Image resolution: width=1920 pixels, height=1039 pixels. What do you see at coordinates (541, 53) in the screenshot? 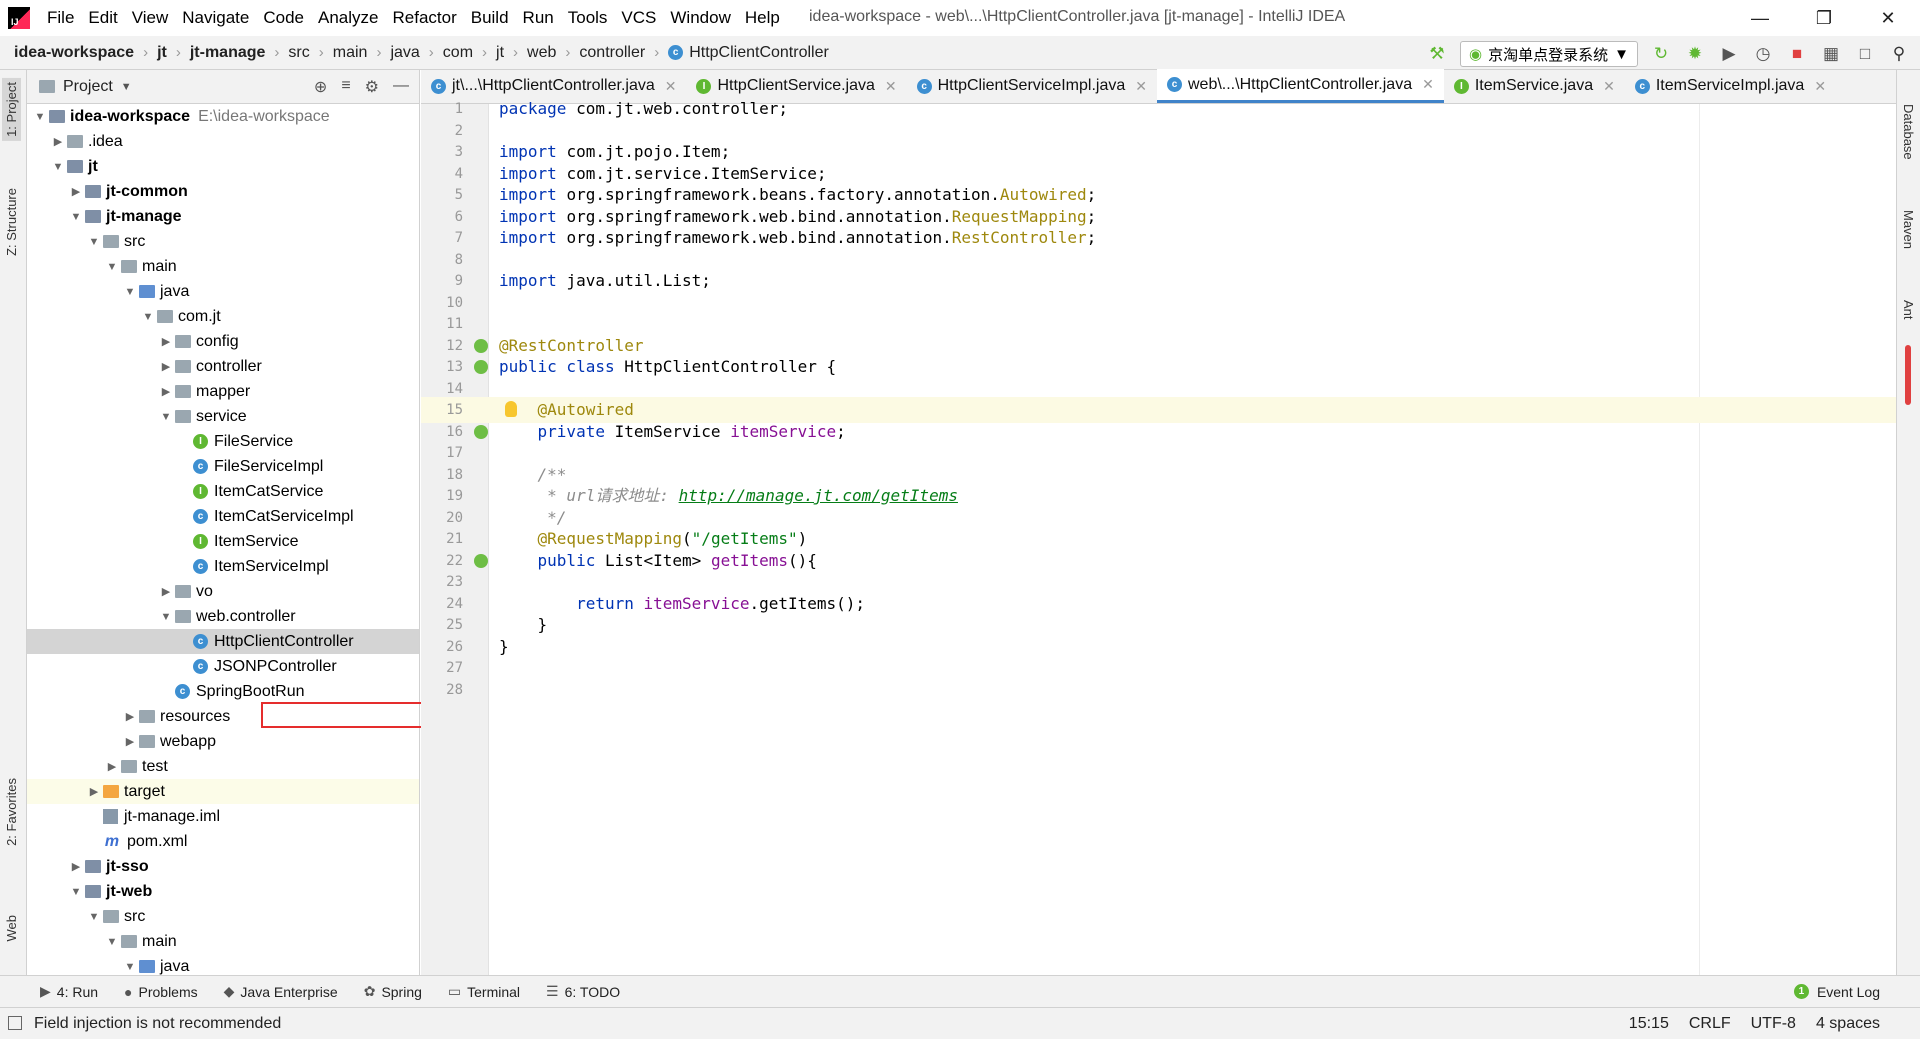
I see `breadcrumb-item: web` at bounding box center [541, 53].